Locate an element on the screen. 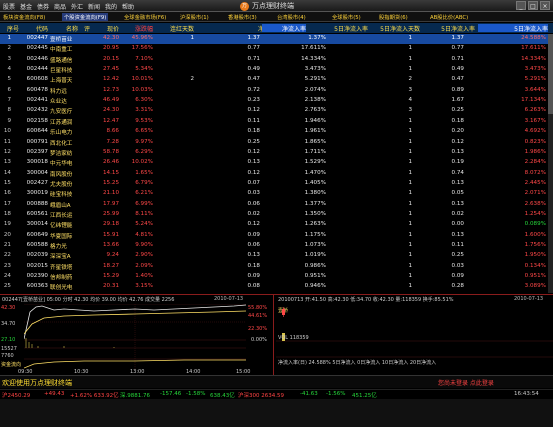  market-tab: AB股比价(ABC) is located at coordinates (449, 17).